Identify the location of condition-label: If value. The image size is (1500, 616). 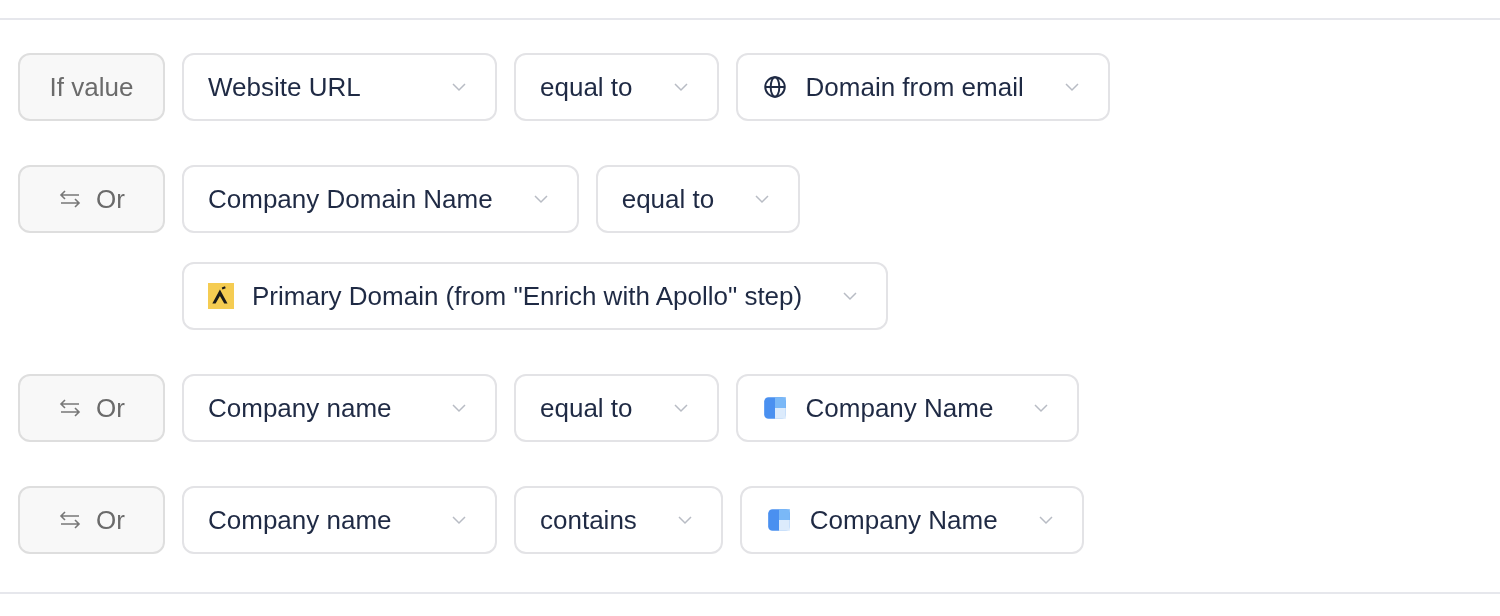
(91, 87).